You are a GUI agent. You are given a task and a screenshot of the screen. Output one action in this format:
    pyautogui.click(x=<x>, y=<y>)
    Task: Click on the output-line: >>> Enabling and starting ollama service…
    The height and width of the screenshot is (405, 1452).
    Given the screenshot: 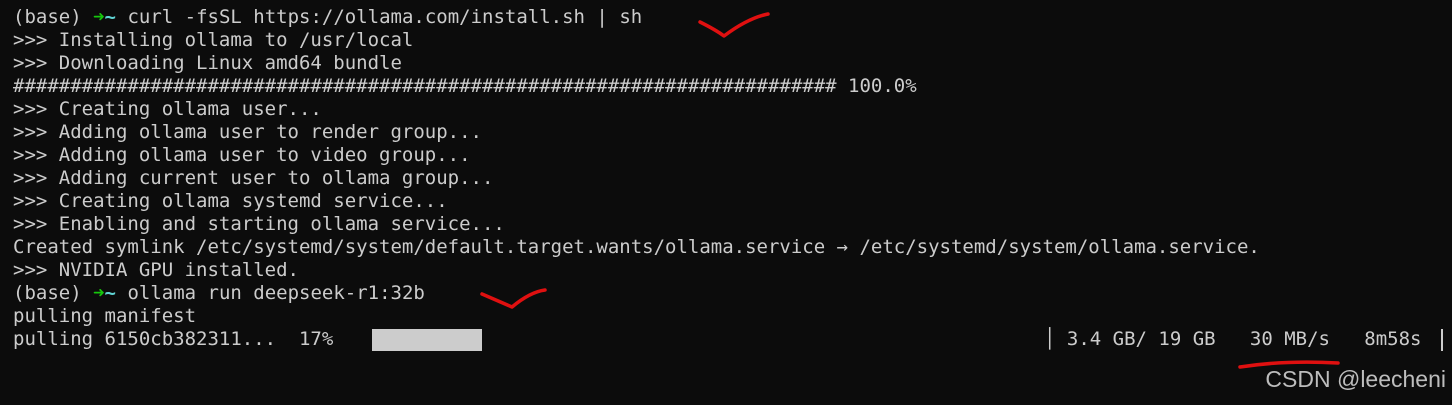 What is the action you would take?
    pyautogui.click(x=259, y=224)
    